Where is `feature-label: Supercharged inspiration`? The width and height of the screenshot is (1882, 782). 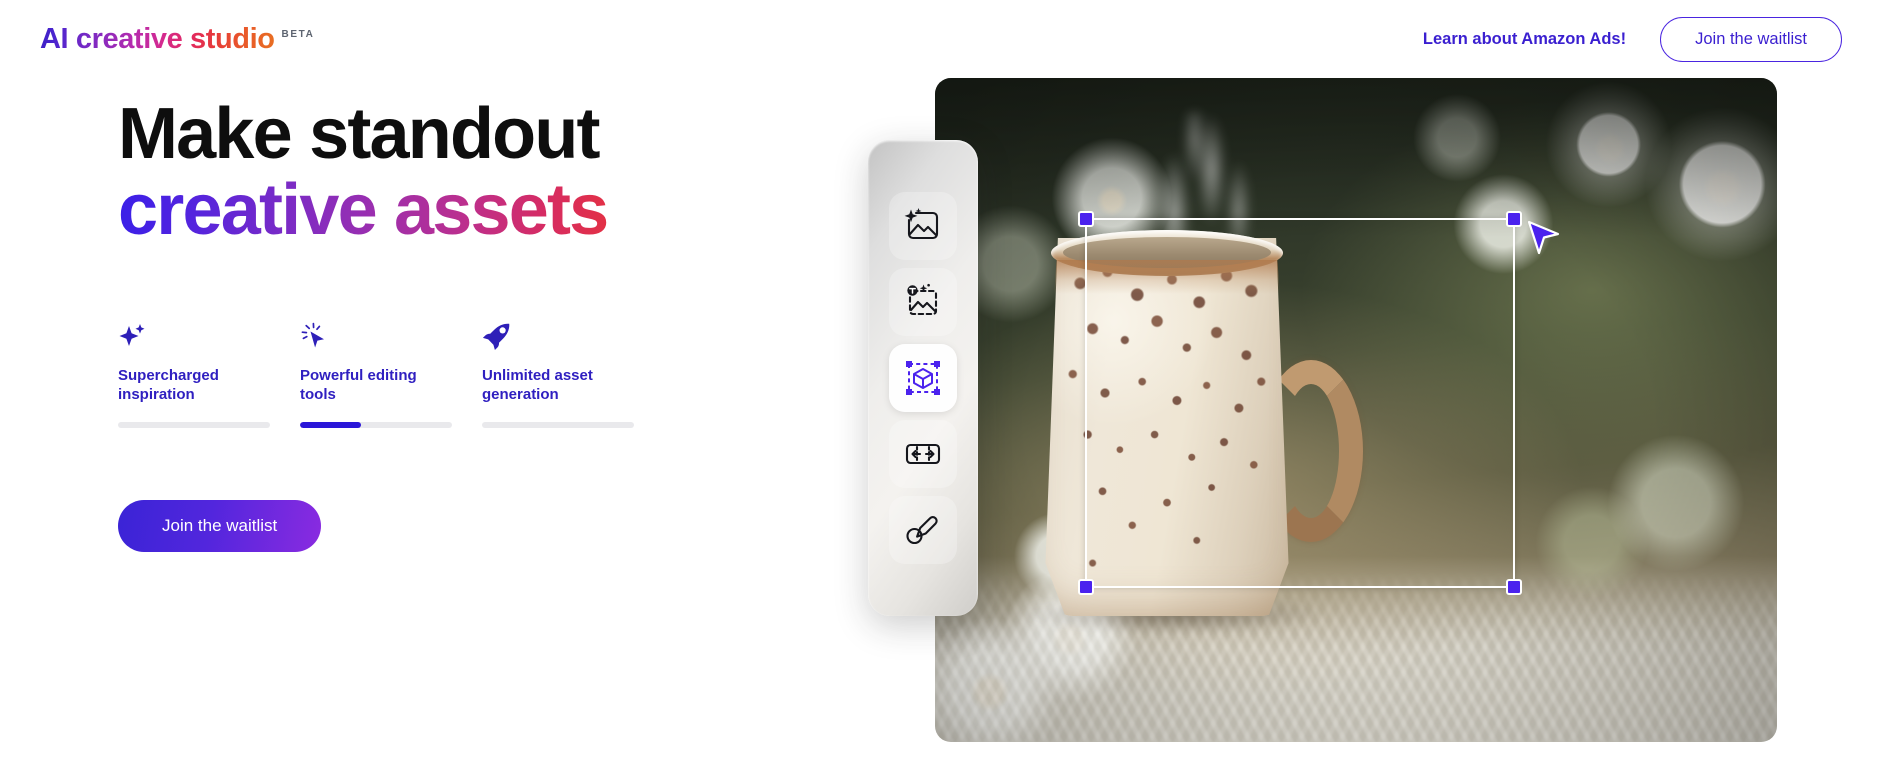 feature-label: Supercharged inspiration is located at coordinates (168, 385).